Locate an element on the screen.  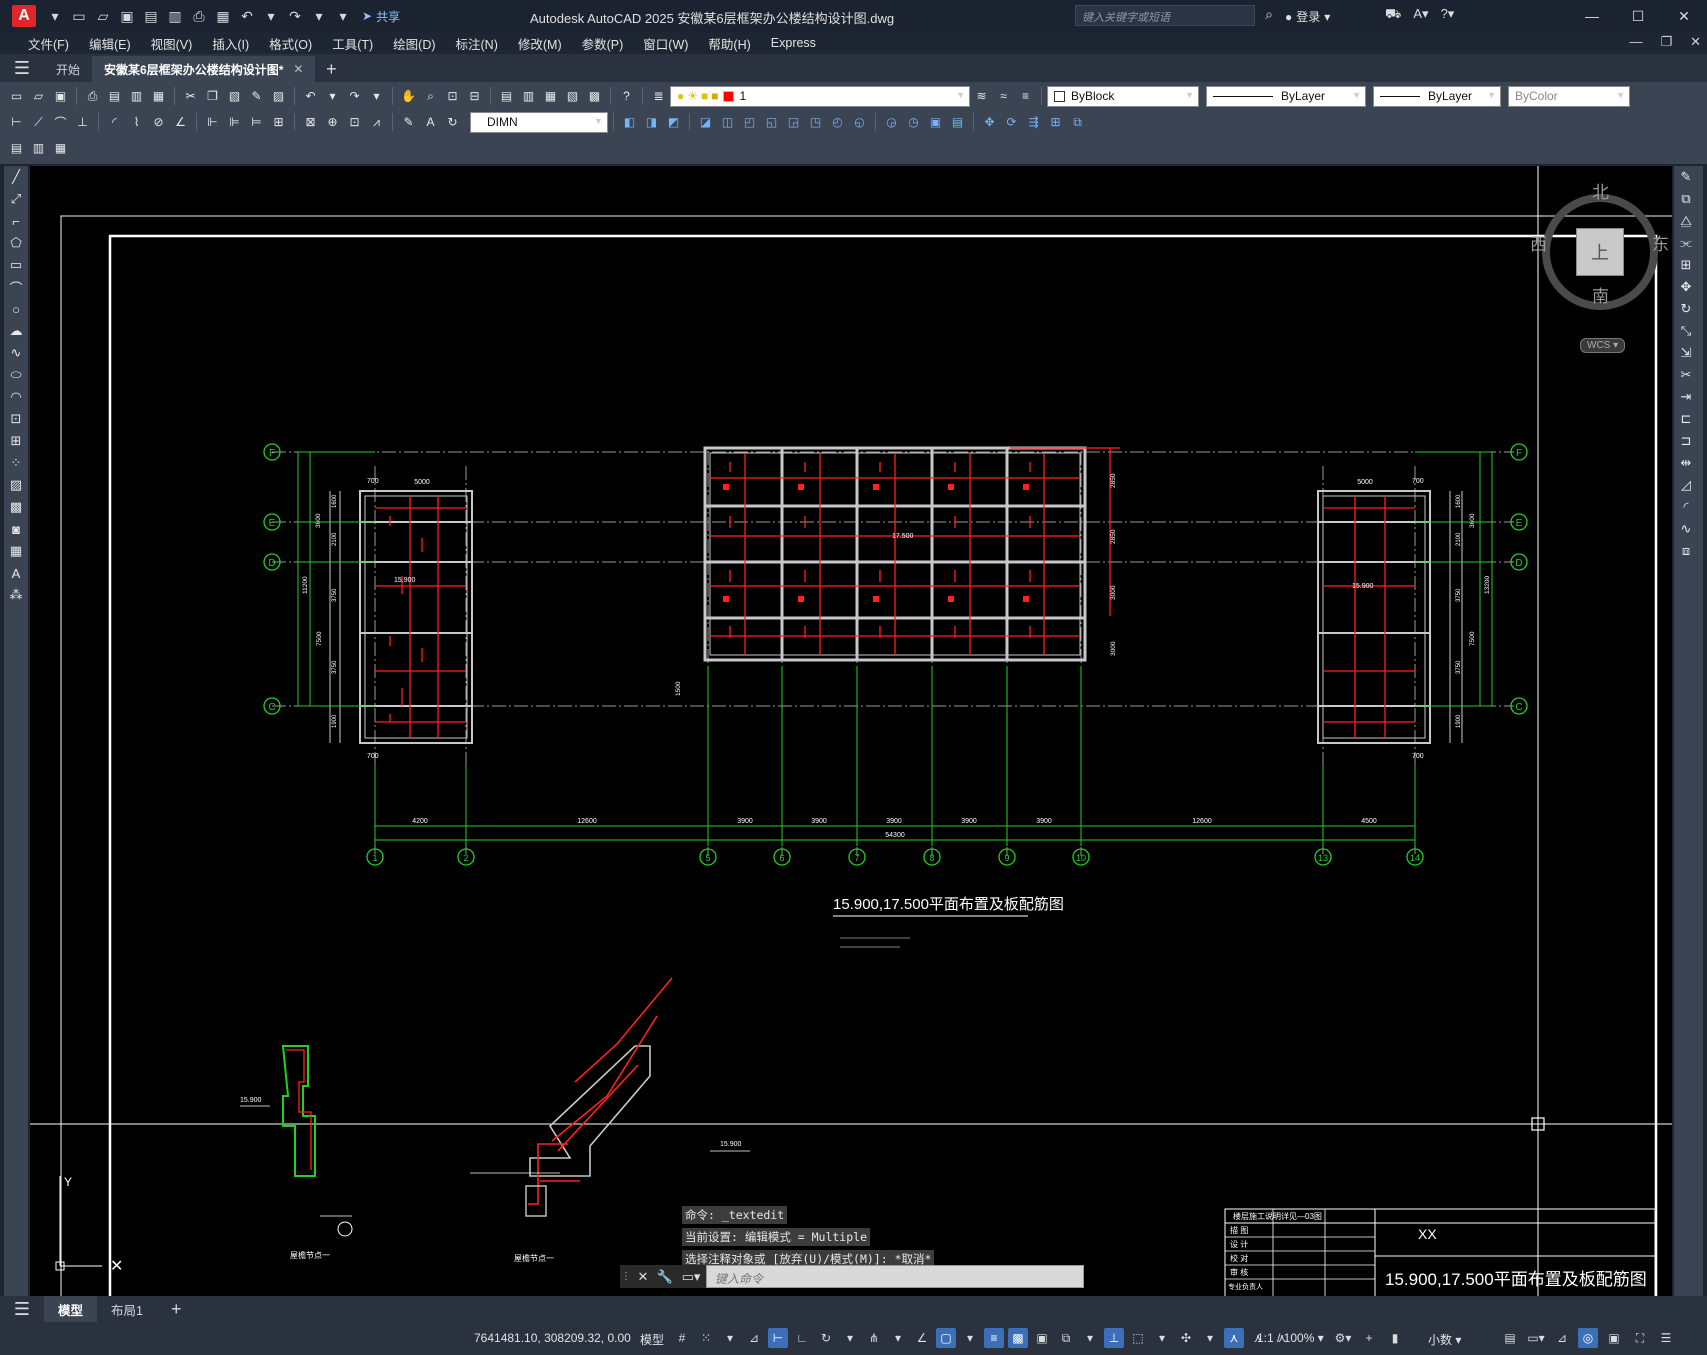
jogged-linear-icon: ⩘ is located at coordinates (376, 122).